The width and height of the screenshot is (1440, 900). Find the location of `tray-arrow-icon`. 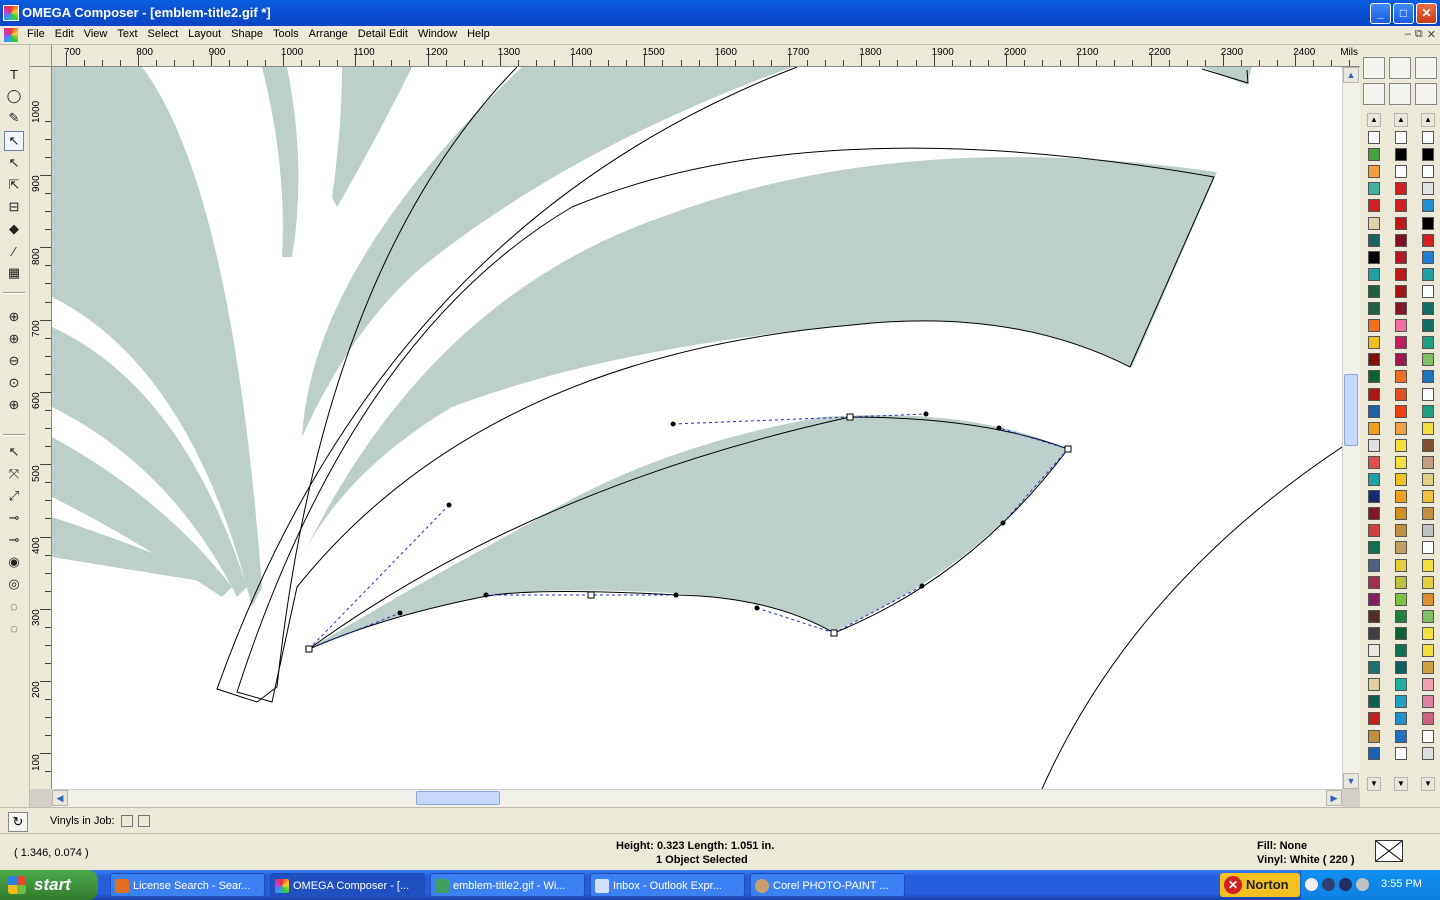

tray-arrow-icon is located at coordinates (1311, 884).